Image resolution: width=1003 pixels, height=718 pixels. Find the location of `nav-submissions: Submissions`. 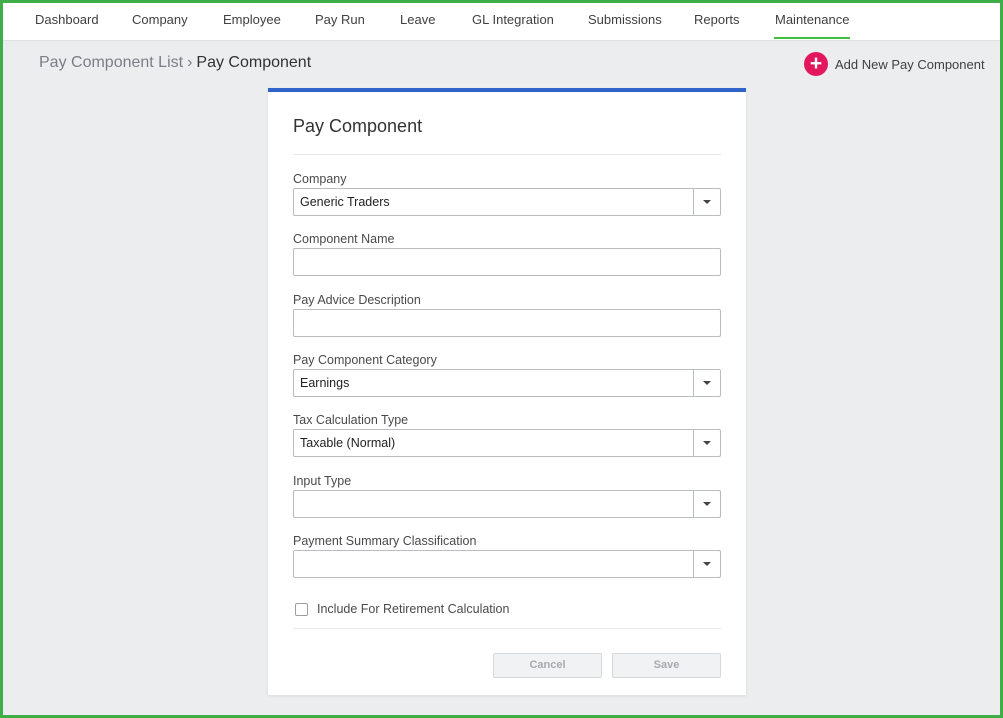

nav-submissions: Submissions is located at coordinates (625, 20).